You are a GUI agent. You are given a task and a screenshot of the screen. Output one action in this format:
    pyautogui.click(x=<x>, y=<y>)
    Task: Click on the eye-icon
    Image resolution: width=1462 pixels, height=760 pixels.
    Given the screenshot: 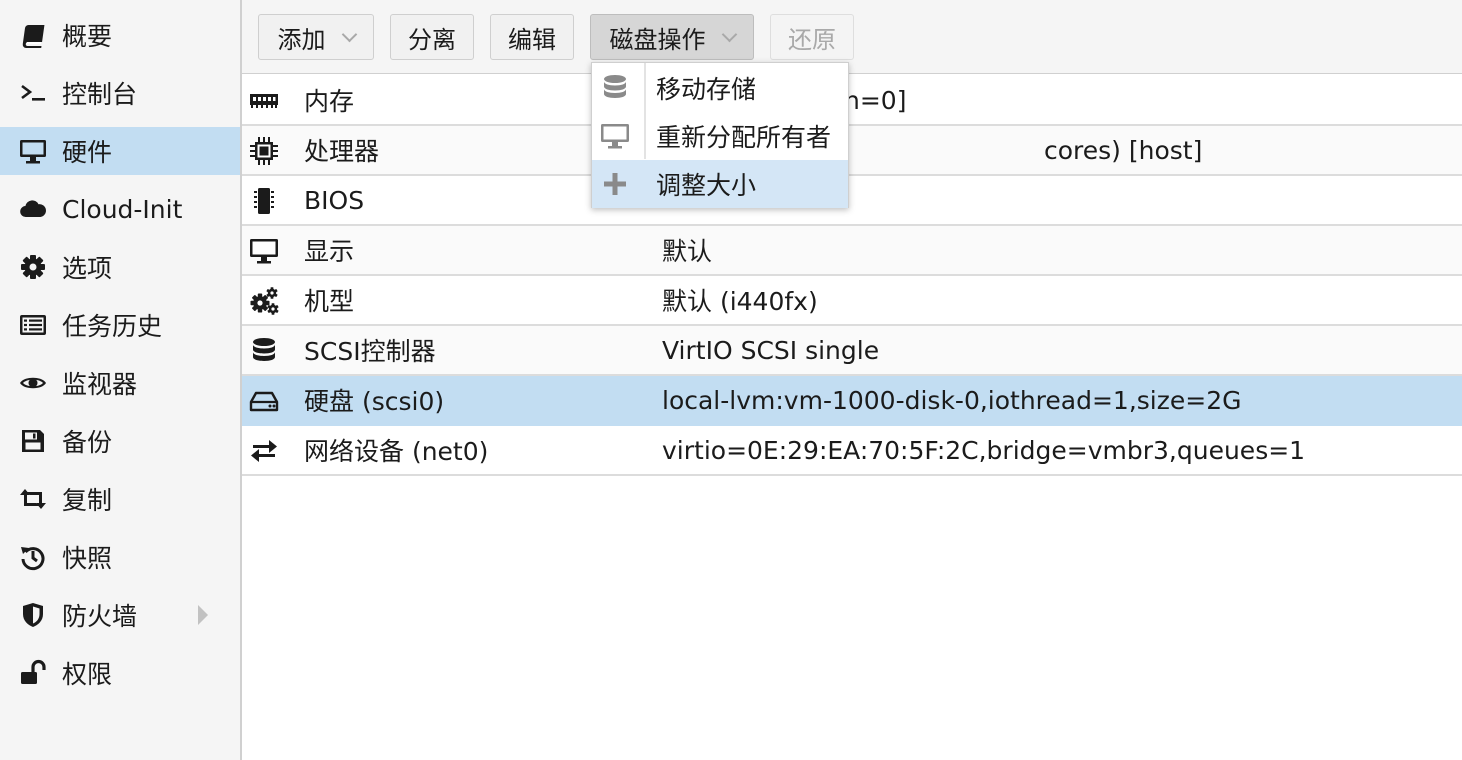 What is the action you would take?
    pyautogui.click(x=33, y=383)
    